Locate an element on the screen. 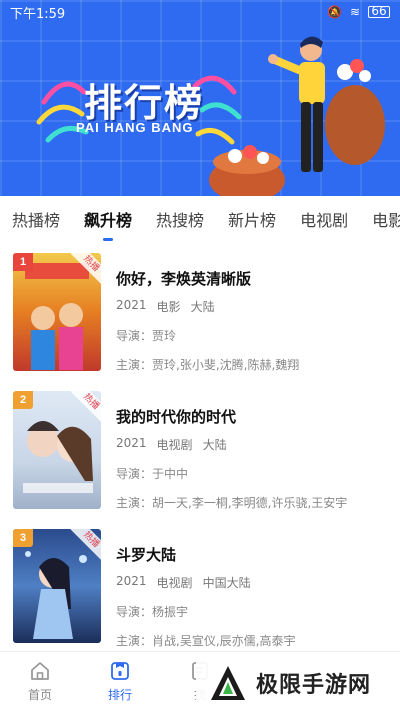 This screenshot has width=400, height=711. item-cast: 主演：贾玲,张小斐,沈腾,陈赫,魏翔 is located at coordinates (251, 364).